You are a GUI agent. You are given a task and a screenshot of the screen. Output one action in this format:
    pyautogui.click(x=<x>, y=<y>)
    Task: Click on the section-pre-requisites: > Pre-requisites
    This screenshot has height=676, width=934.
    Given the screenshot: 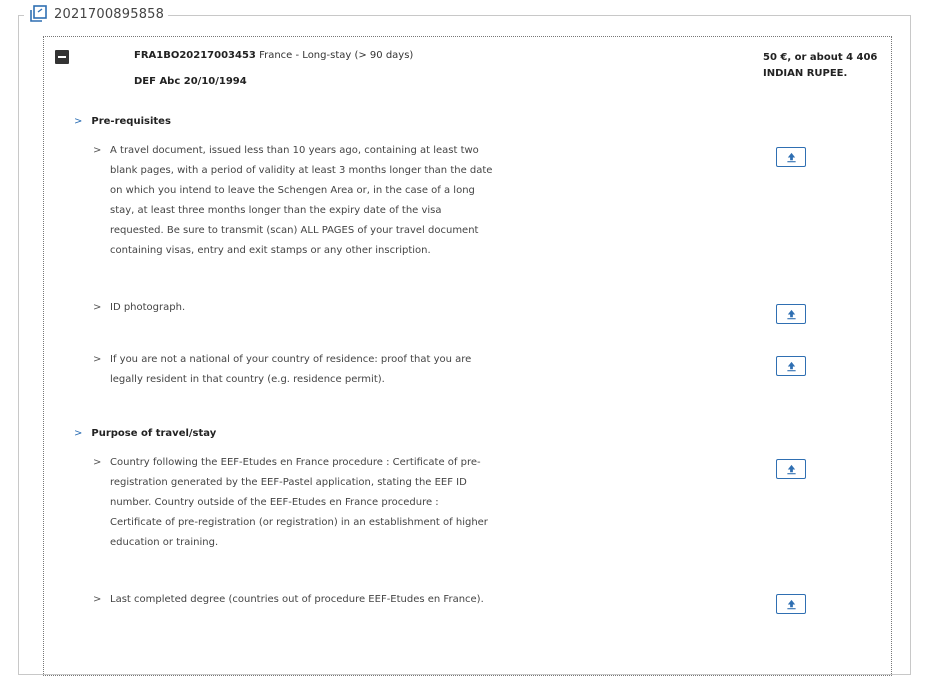 What is the action you would take?
    pyautogui.click(x=122, y=121)
    